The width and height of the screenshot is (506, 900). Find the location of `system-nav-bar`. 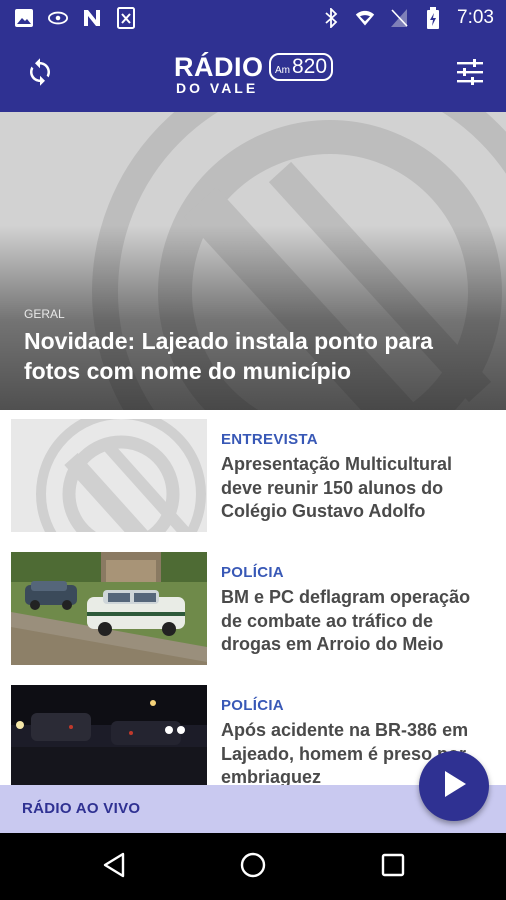

system-nav-bar is located at coordinates (253, 866).